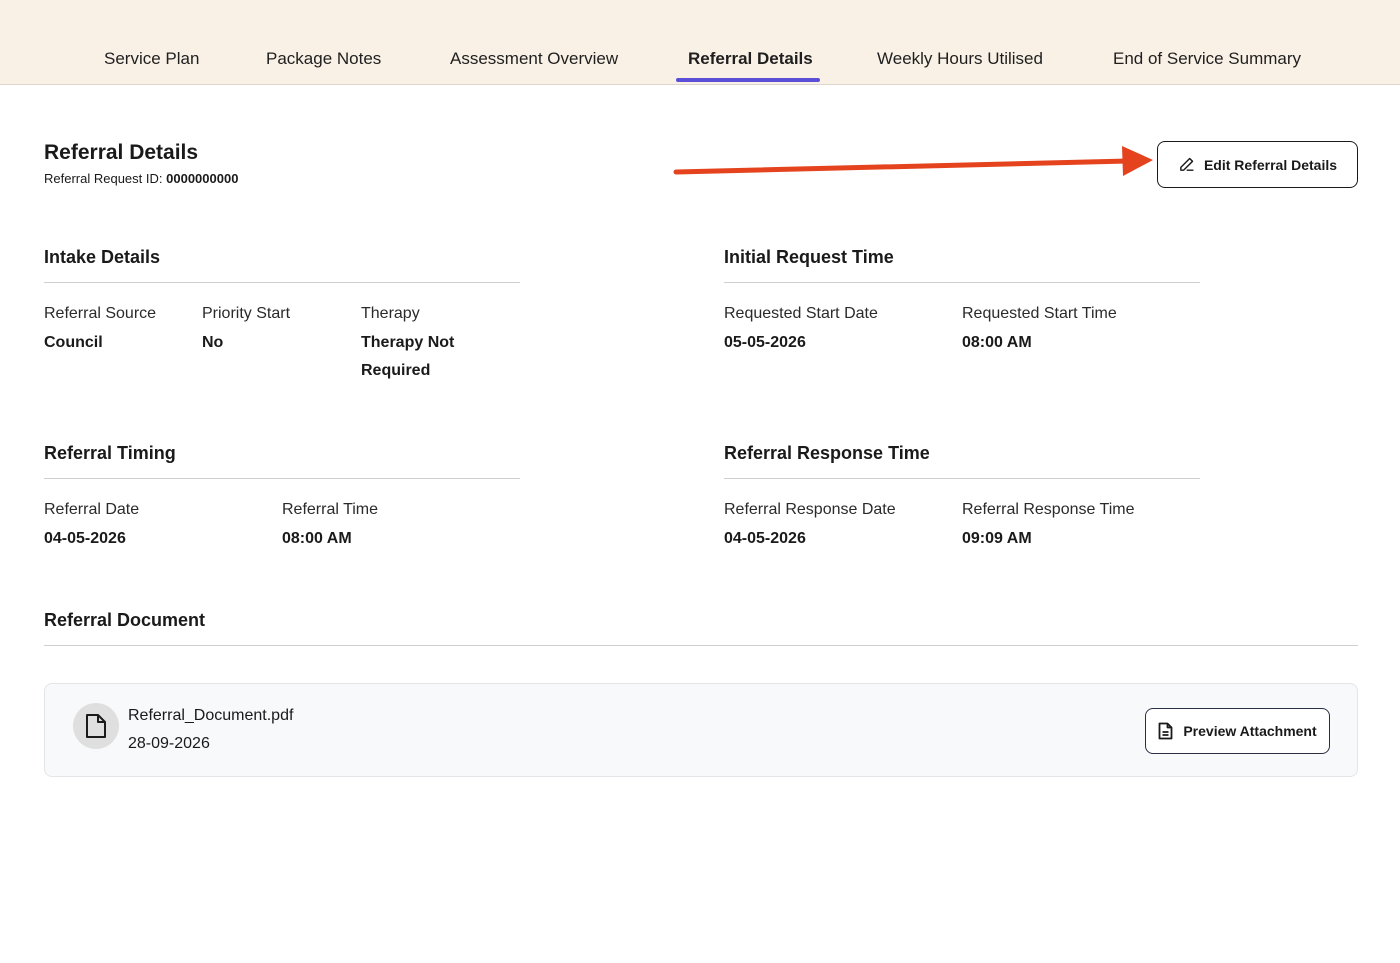 Image resolution: width=1400 pixels, height=963 pixels. Describe the element at coordinates (330, 509) in the screenshot. I see `referral-time-label: Referral Time` at that location.